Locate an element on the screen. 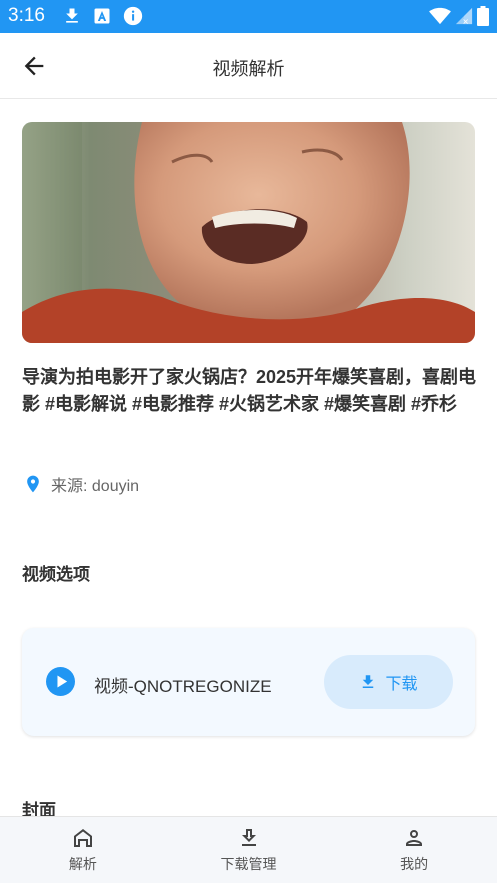  location-pin-icon is located at coordinates (33, 484).